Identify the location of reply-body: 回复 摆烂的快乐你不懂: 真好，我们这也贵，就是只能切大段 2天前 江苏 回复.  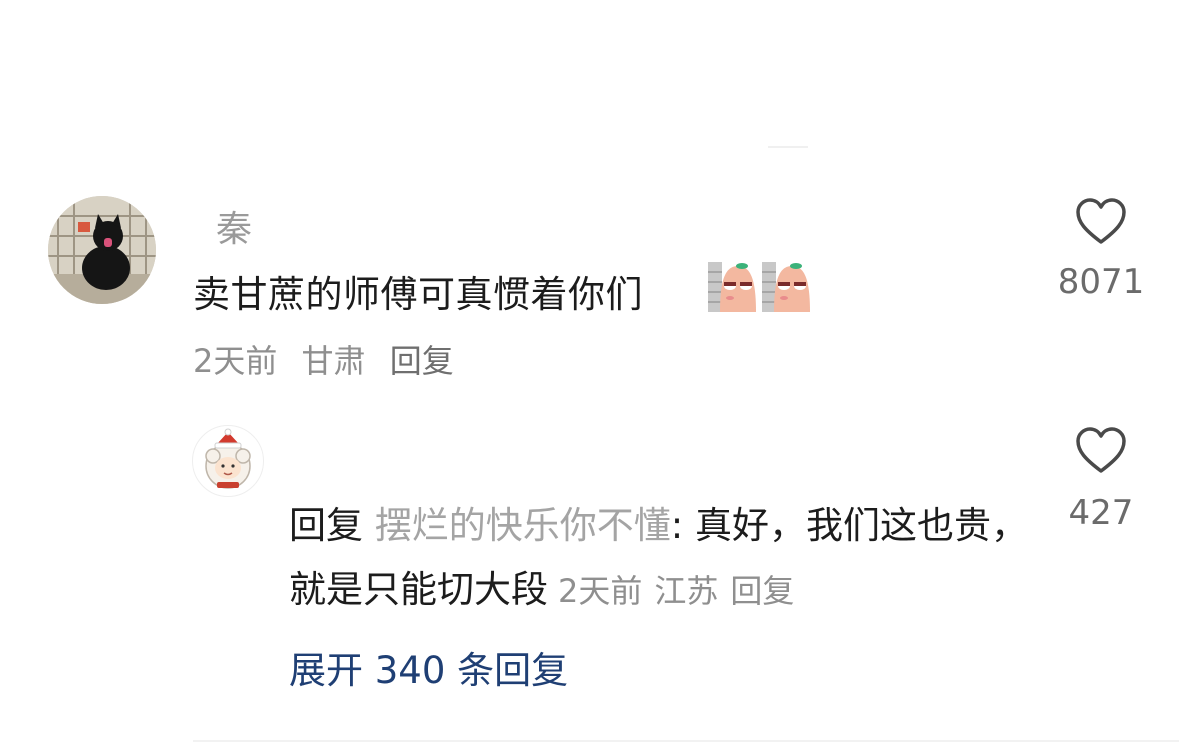
(659, 558).